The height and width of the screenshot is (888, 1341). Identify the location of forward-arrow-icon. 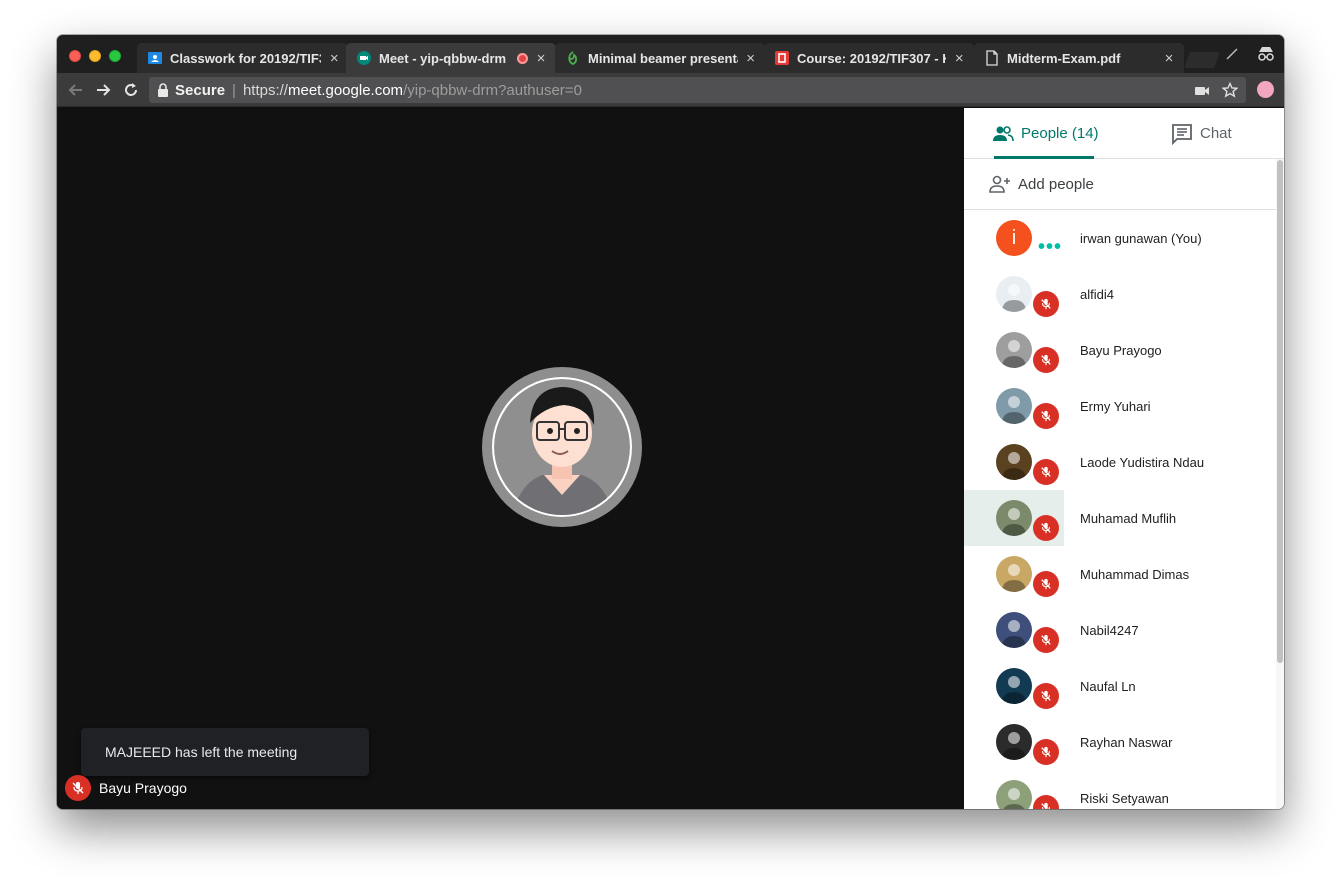
(103, 90).